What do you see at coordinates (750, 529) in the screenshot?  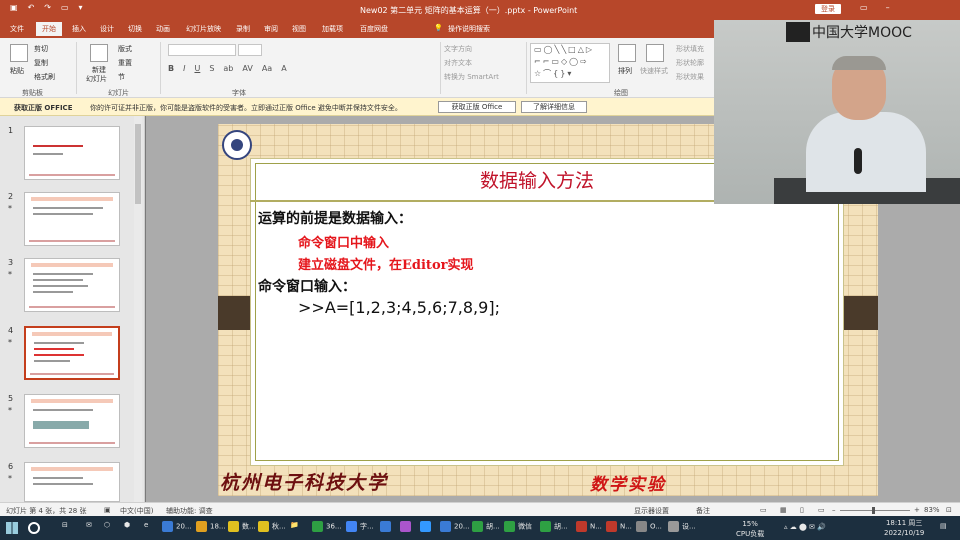 I see `cpu-monitor: 15% CPU负载` at bounding box center [750, 529].